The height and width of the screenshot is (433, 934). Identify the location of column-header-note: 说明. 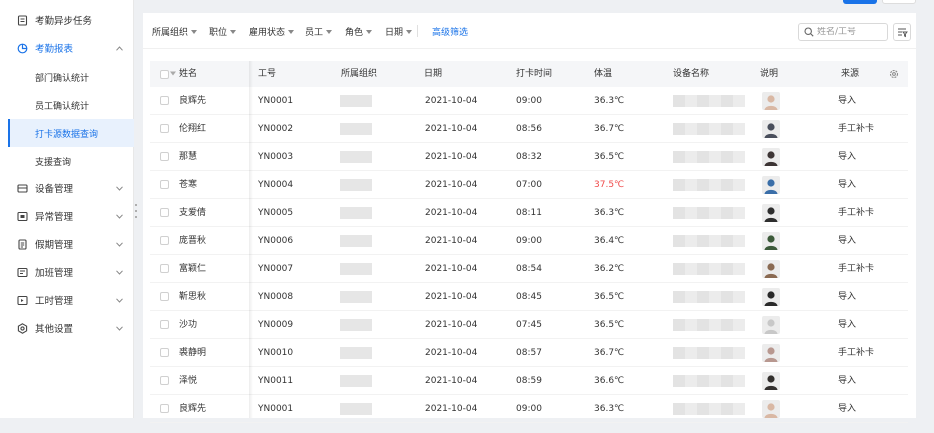
(769, 74).